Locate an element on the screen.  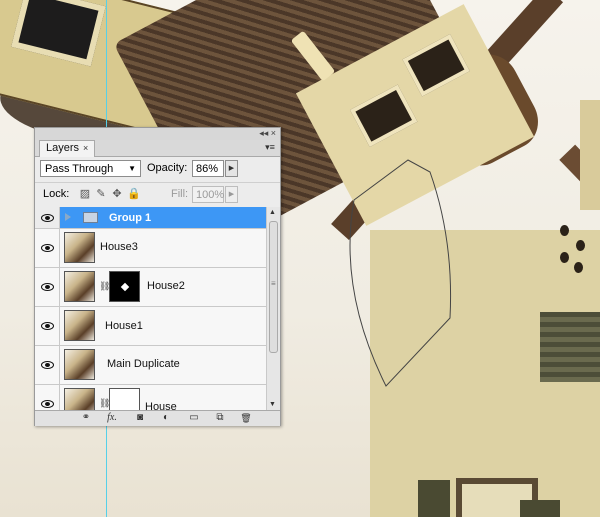
tab-layers: Layers × is located at coordinates (67, 148).